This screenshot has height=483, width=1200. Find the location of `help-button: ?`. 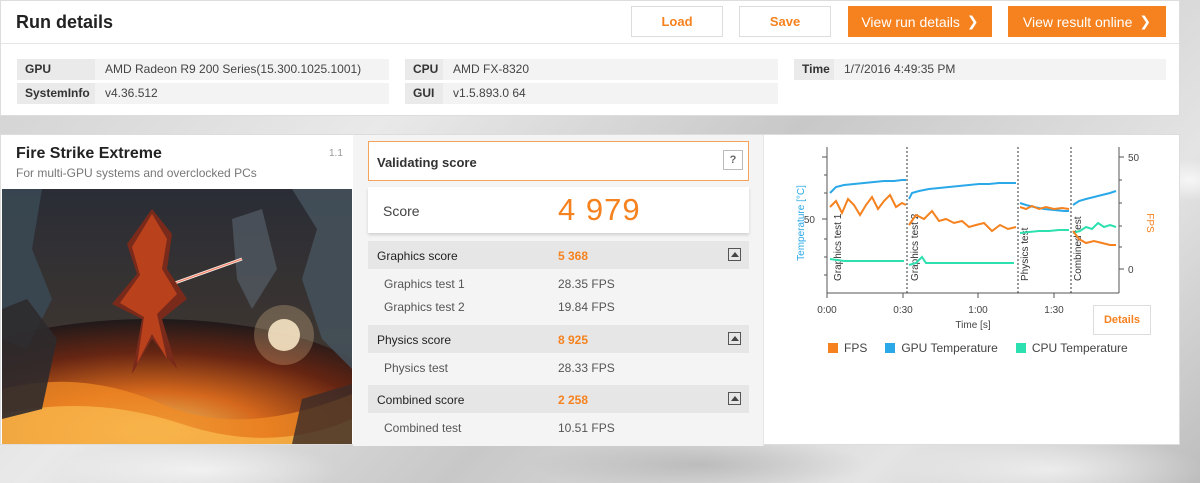

help-button: ? is located at coordinates (733, 160).